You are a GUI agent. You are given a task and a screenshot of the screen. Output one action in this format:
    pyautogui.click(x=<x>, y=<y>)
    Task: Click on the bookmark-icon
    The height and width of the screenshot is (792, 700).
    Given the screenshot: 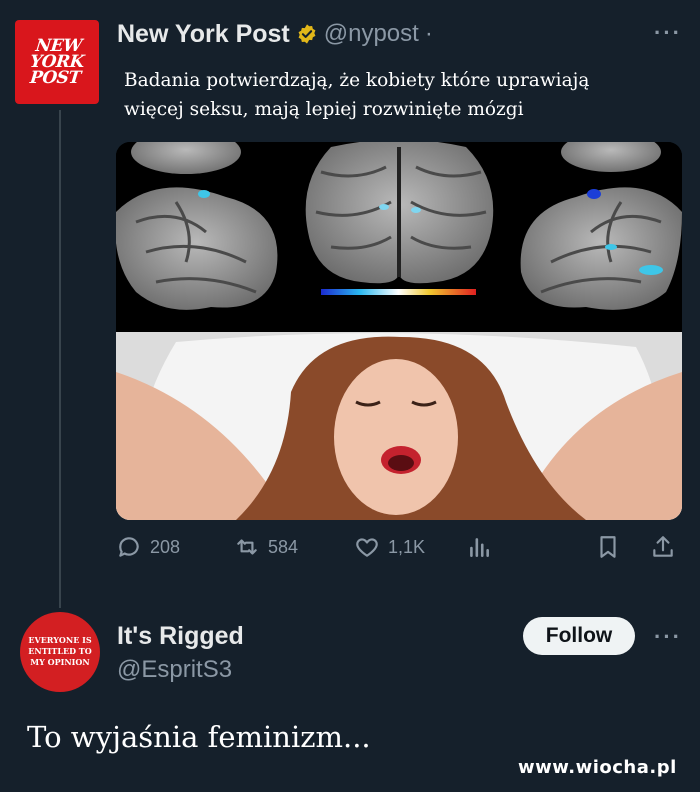 What is the action you would take?
    pyautogui.click(x=608, y=547)
    